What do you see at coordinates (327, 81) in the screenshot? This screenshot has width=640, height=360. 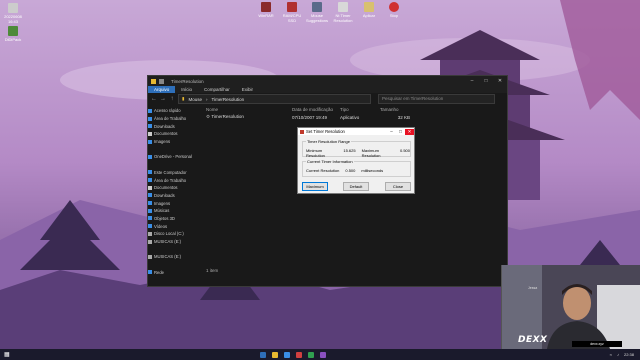 I see `title-bar: TimerResolution – □ ✕` at bounding box center [327, 81].